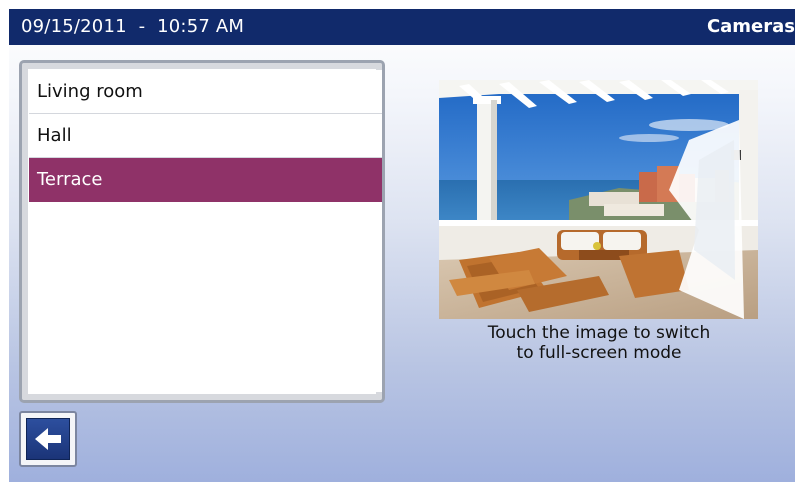 The height and width of the screenshot is (482, 795). Describe the element at coordinates (90, 91) in the screenshot. I see `camera-list-item-label: Living room` at that location.